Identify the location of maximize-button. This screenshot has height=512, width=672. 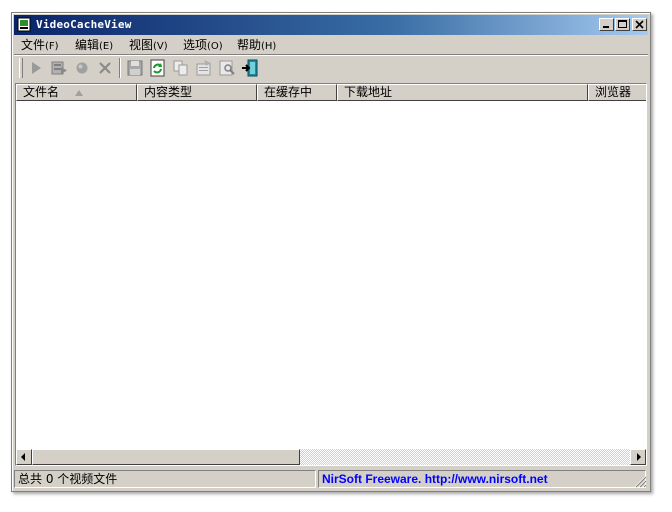
(622, 24).